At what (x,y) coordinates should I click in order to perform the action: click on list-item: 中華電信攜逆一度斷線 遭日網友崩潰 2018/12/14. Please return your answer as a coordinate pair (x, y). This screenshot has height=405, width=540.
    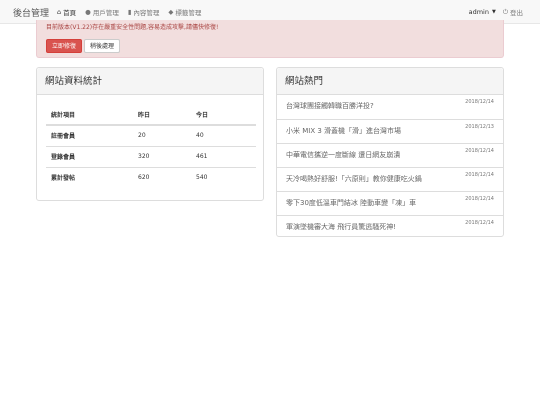
    Looking at the image, I should click on (390, 155).